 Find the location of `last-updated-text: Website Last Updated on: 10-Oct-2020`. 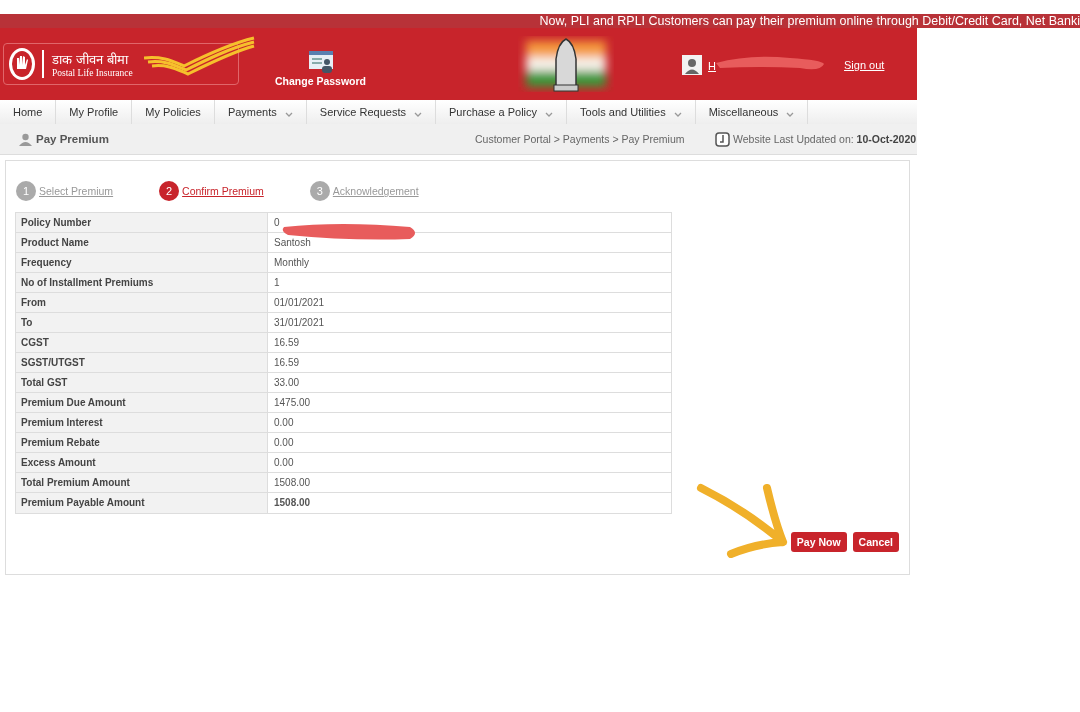

last-updated-text: Website Last Updated on: 10-Oct-2020 is located at coordinates (825, 139).